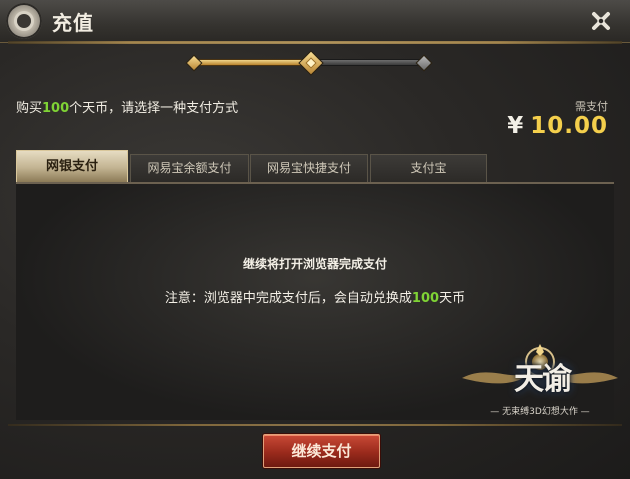 The width and height of the screenshot is (630, 479). What do you see at coordinates (288, 298) in the screenshot?
I see `note-prefix: 注意：浏览器中完成支付后，会自动兑换成` at bounding box center [288, 298].